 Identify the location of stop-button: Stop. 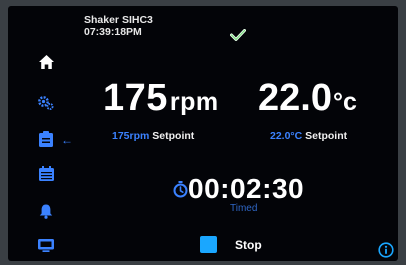
(231, 244).